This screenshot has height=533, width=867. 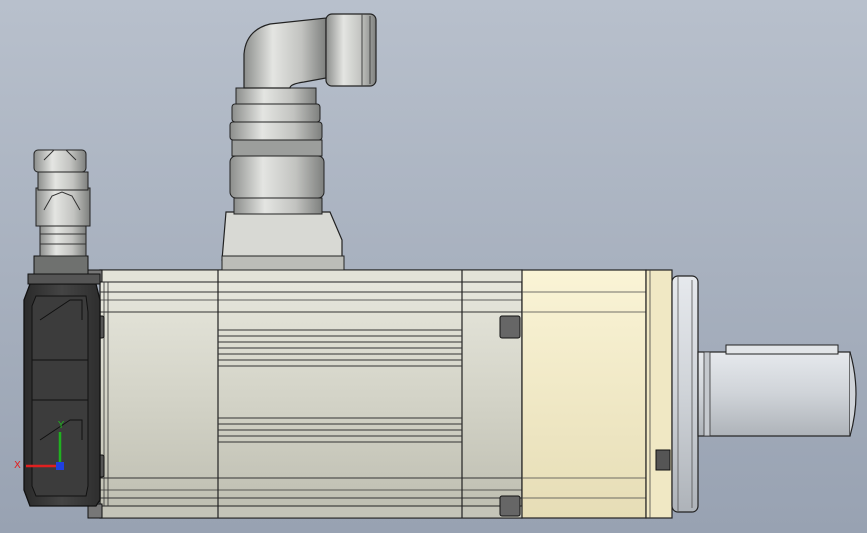 I want to click on encoder-connector, so click(x=62, y=212).